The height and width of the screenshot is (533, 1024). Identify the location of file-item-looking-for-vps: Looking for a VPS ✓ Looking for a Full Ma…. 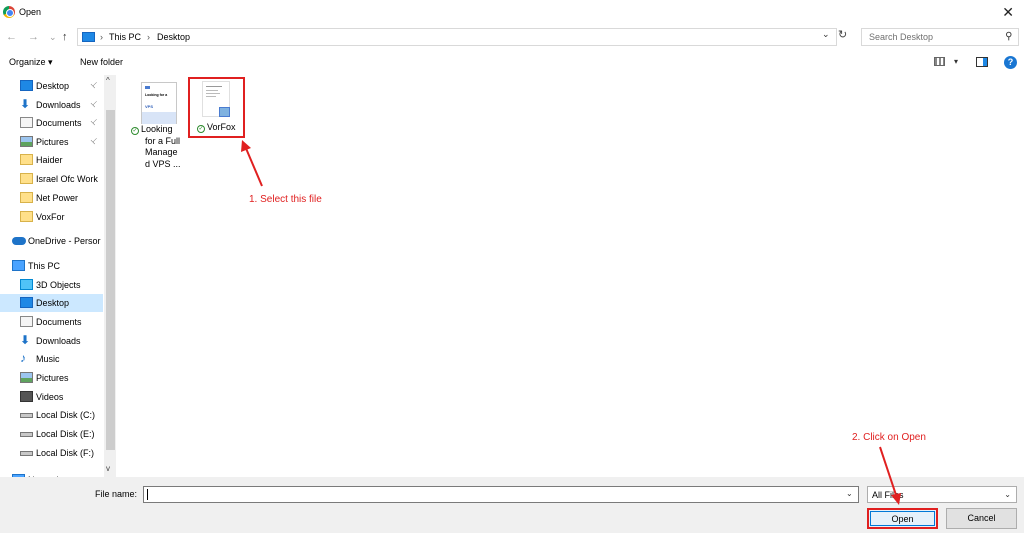
(157, 126).